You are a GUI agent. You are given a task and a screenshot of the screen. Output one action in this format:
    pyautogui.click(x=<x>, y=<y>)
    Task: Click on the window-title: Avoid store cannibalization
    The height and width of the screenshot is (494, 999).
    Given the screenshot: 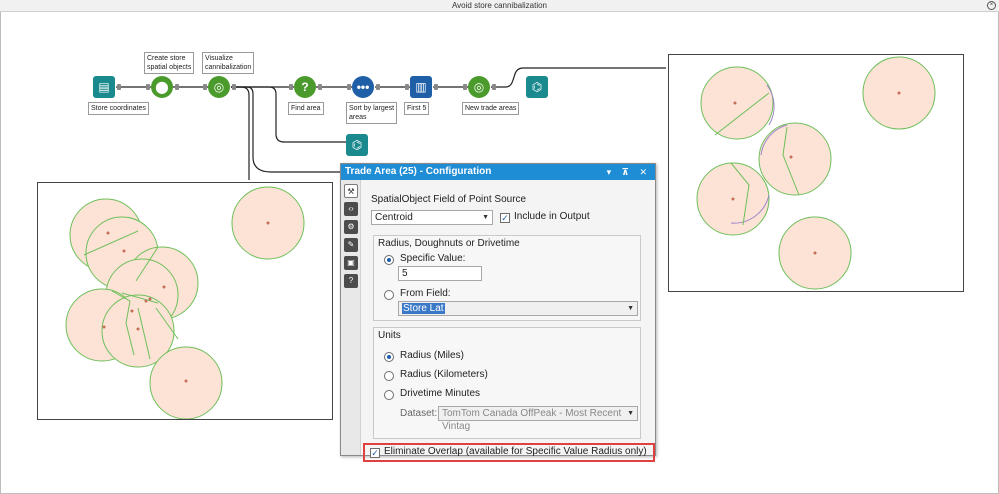 What is the action you would take?
    pyautogui.click(x=499, y=5)
    